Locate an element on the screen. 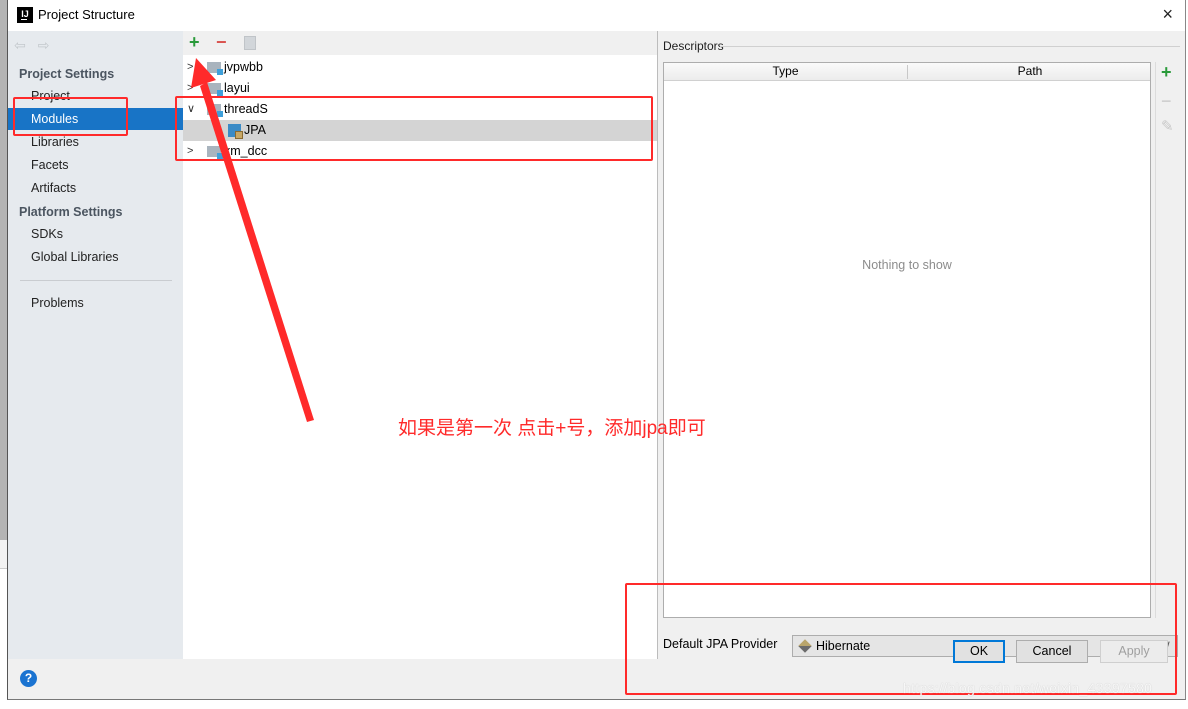 The image size is (1188, 709). selected-provider: Hibernate is located at coordinates (843, 646).